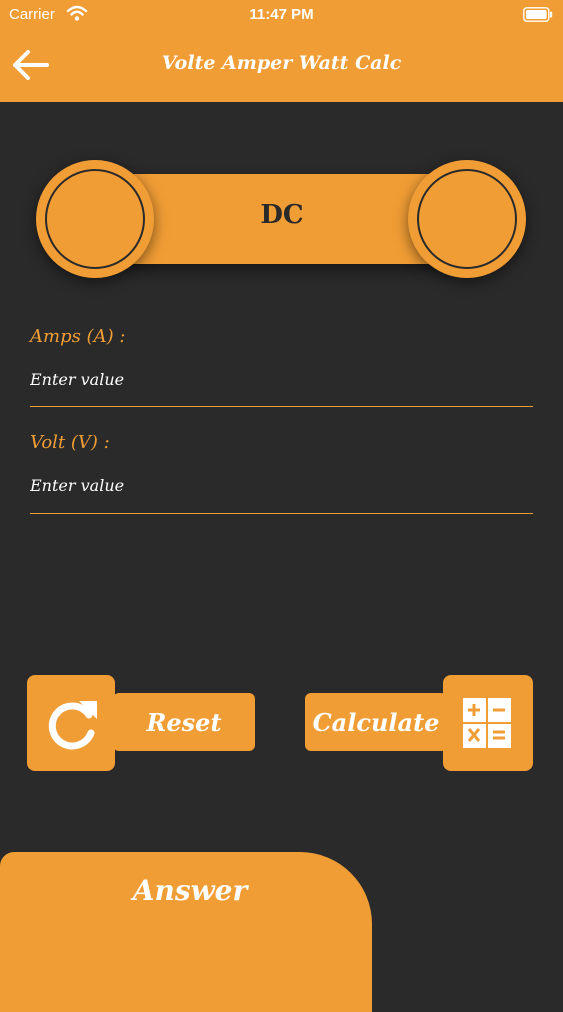 This screenshot has height=1012, width=563. What do you see at coordinates (184, 722) in the screenshot?
I see `reset-label: Reset` at bounding box center [184, 722].